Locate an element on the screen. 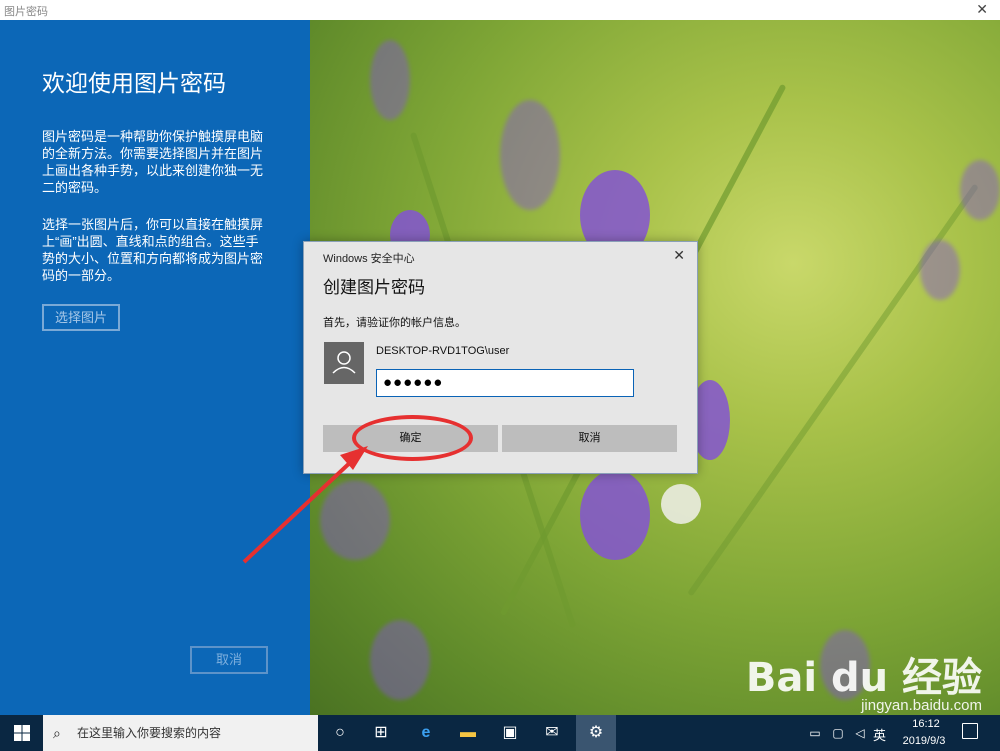 This screenshot has width=1000, height=751. volume-icon: ◁ is located at coordinates (860, 733).